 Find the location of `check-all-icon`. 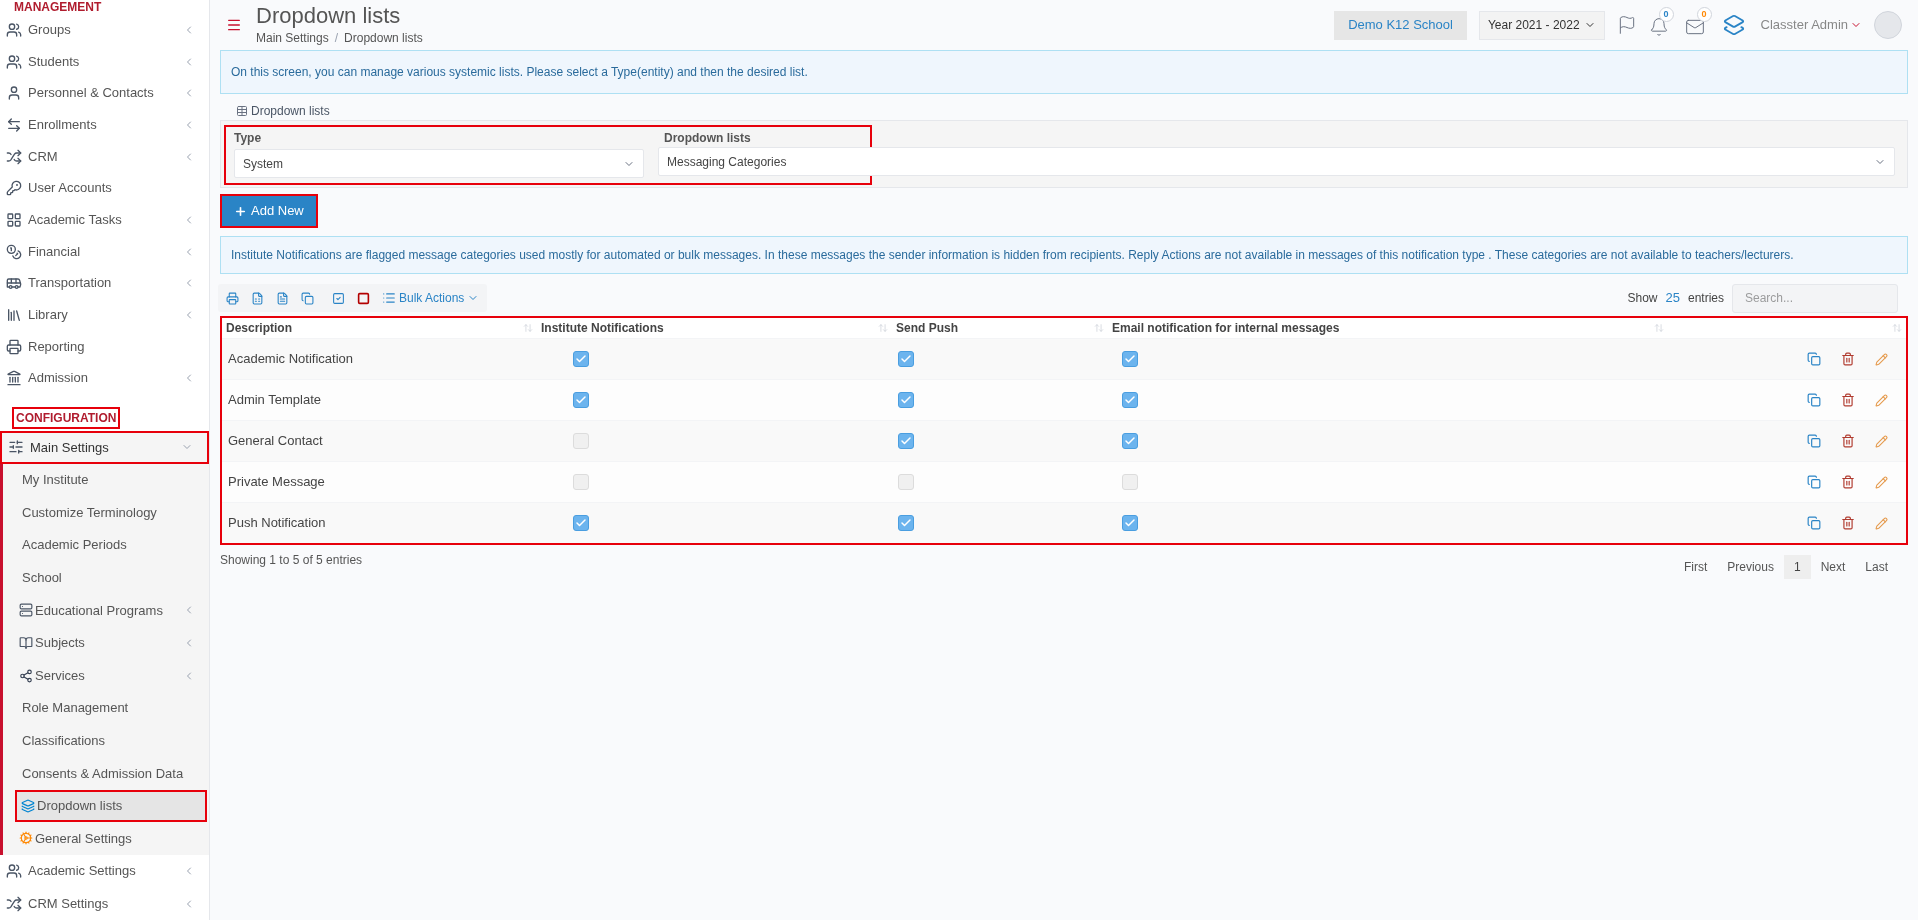

check-all-icon is located at coordinates (338, 298).